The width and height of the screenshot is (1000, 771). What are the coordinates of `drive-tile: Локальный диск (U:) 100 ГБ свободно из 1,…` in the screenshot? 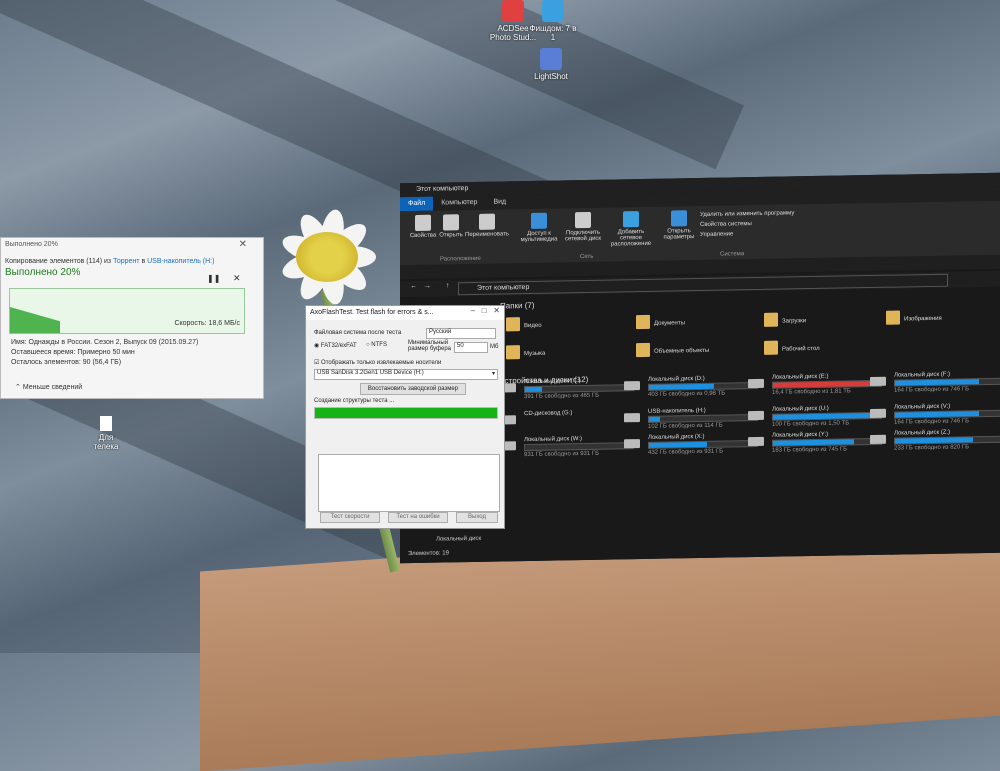 It's located at (815, 416).